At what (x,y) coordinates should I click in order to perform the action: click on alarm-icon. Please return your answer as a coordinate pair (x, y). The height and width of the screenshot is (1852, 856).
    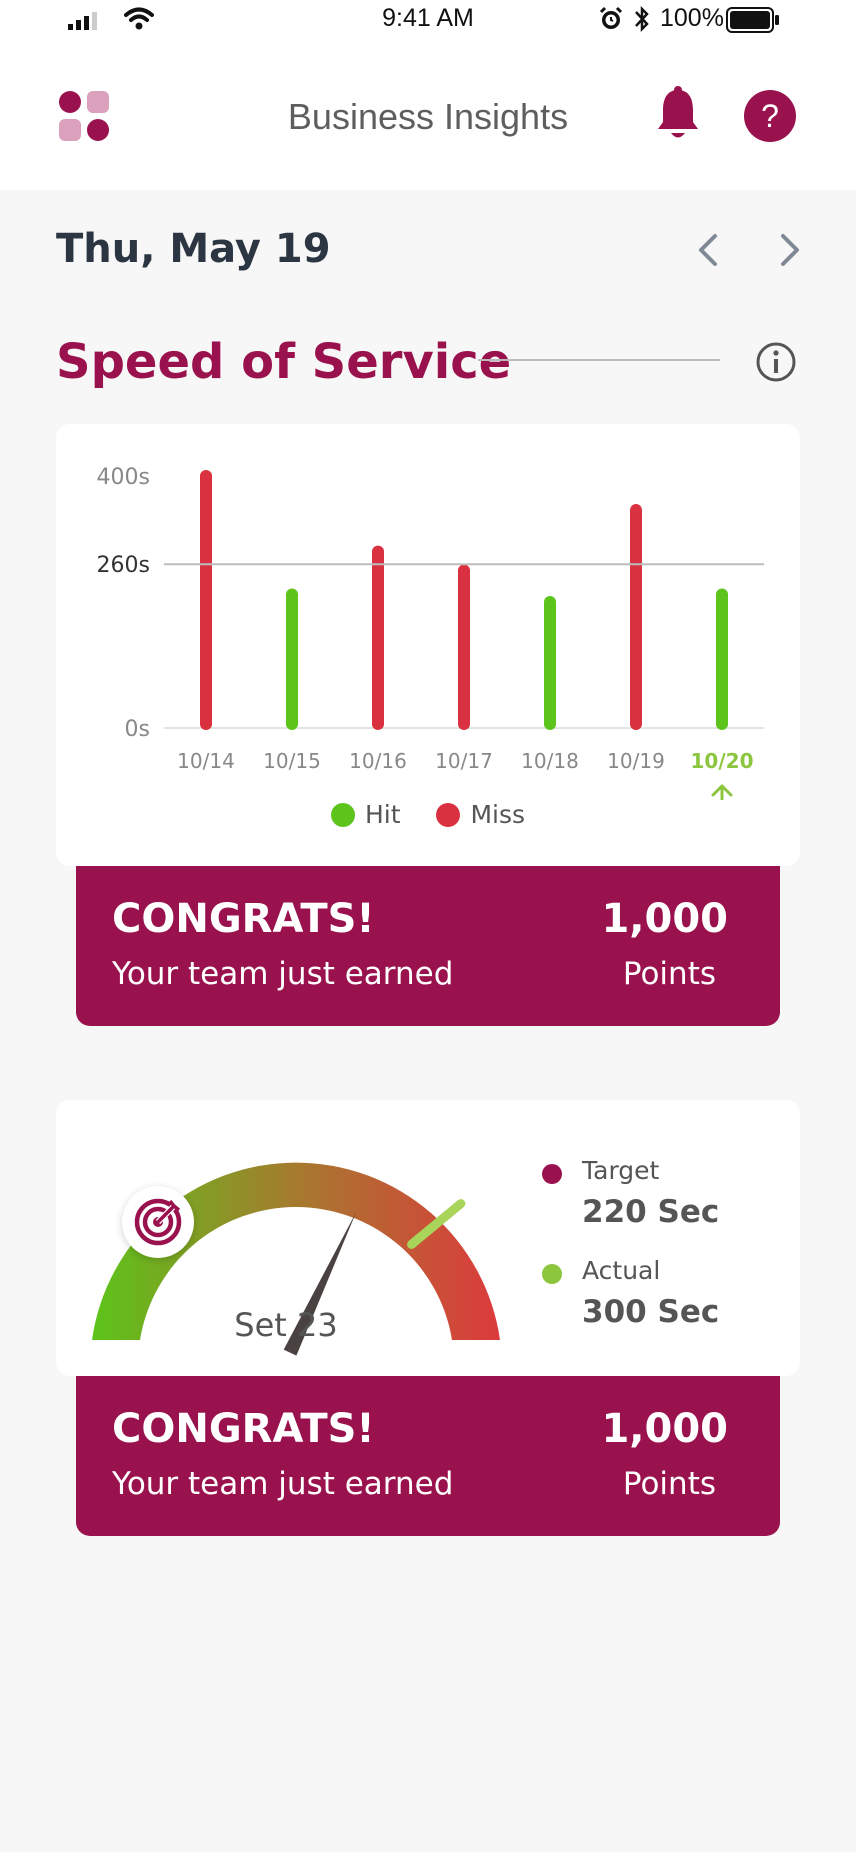
    Looking at the image, I should click on (611, 17).